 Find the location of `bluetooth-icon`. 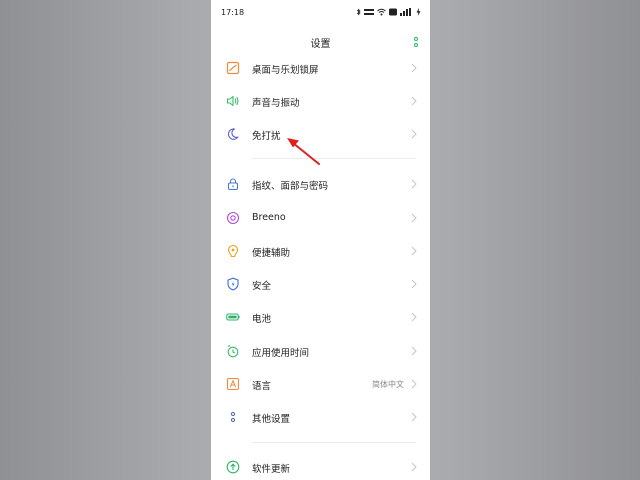

bluetooth-icon is located at coordinates (358, 12).